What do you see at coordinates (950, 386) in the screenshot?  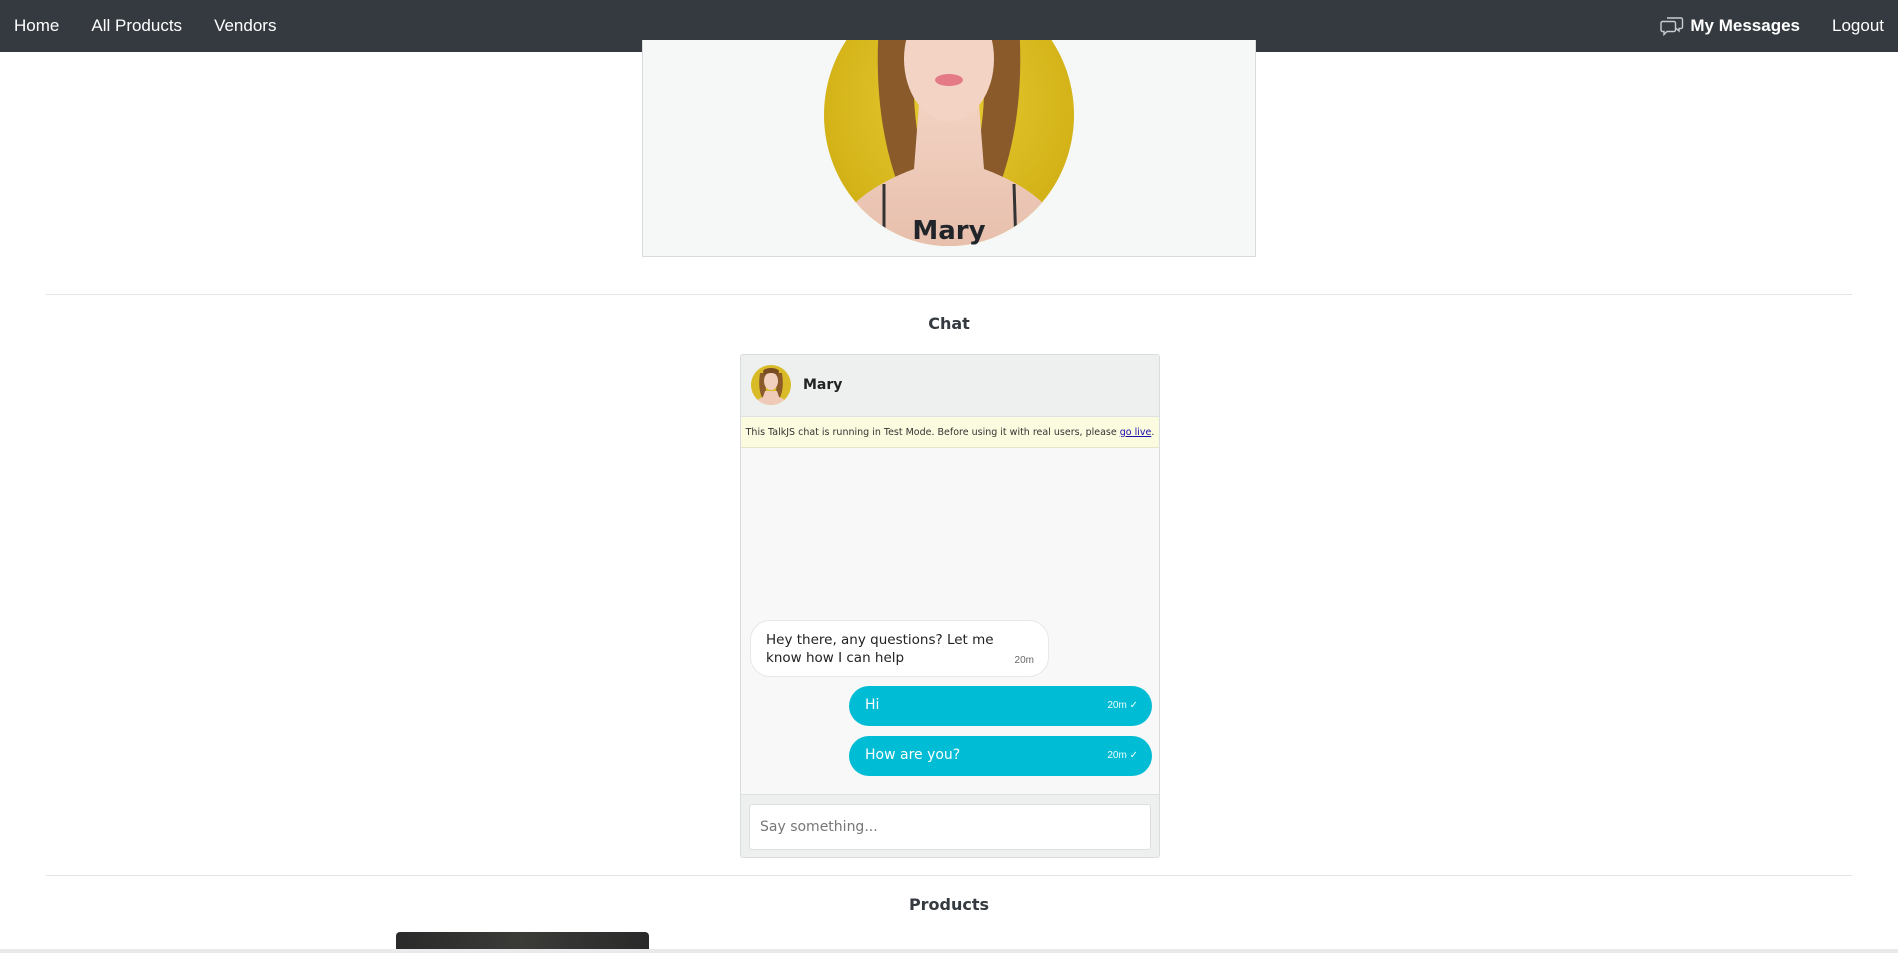 I see `chat-header: Mary` at bounding box center [950, 386].